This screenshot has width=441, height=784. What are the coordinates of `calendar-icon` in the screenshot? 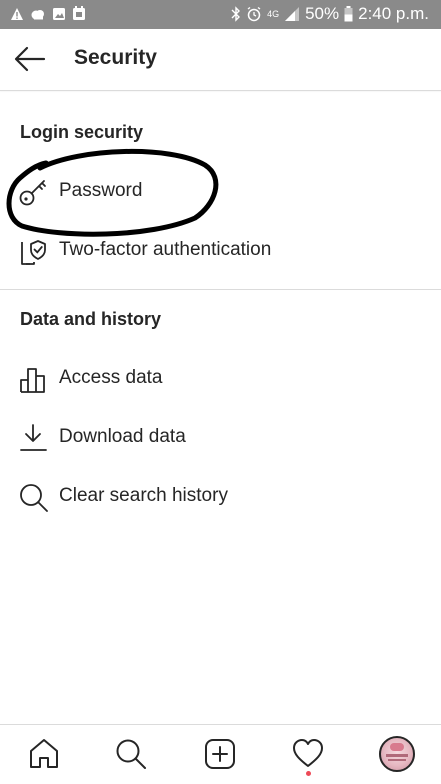 It's located at (79, 13).